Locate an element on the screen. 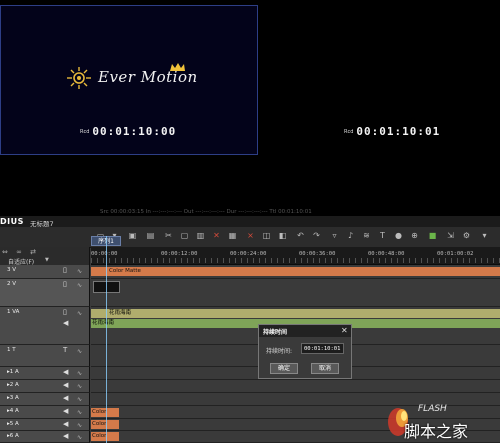 Image resolution: width=500 pixels, height=443 pixels. clip-color-matte: Color Matte is located at coordinates (295, 271).